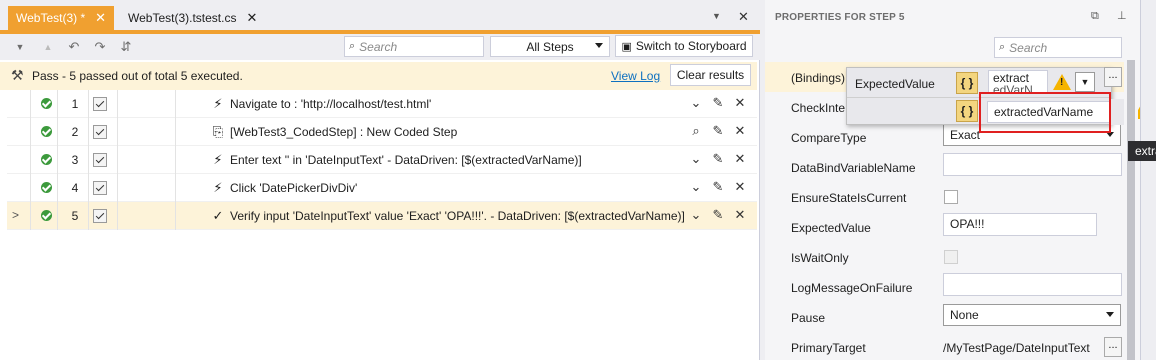 The image size is (1156, 360). I want to click on property-value: OPA!!!, so click(967, 224).